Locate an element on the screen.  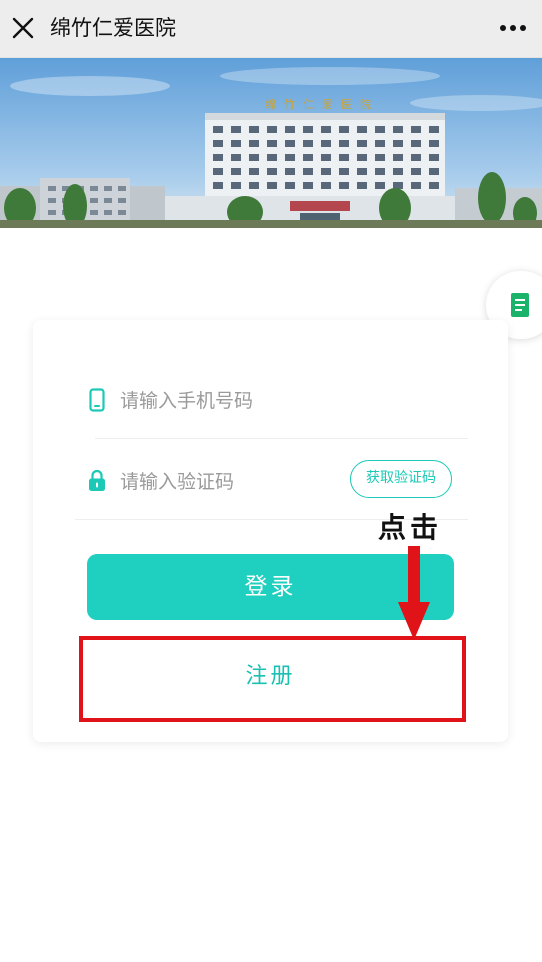
phone-divider is located at coordinates (281, 438).